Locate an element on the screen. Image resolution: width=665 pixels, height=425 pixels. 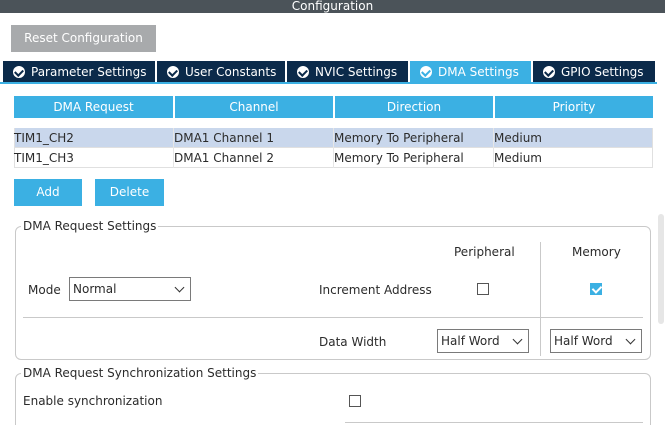
tab-label: NVIC Settings is located at coordinates (356, 72).